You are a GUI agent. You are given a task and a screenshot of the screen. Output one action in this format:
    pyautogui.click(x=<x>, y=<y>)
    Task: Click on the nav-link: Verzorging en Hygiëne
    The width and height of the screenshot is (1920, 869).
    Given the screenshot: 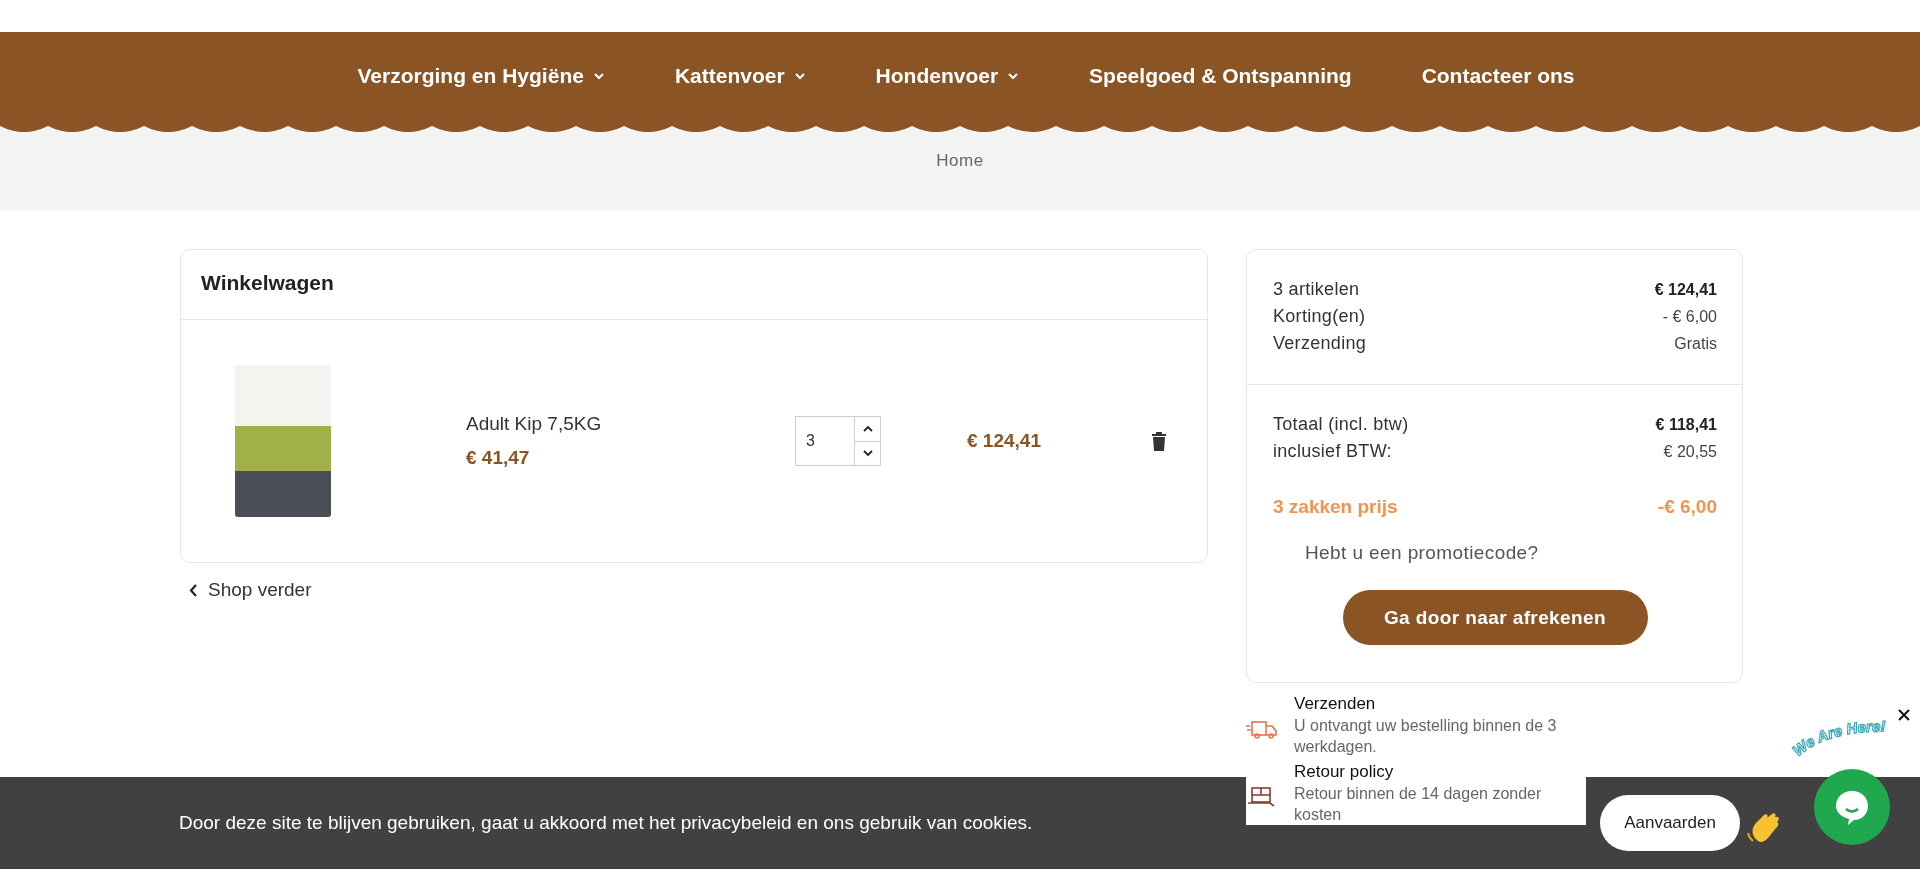 What is the action you would take?
    pyautogui.click(x=481, y=76)
    